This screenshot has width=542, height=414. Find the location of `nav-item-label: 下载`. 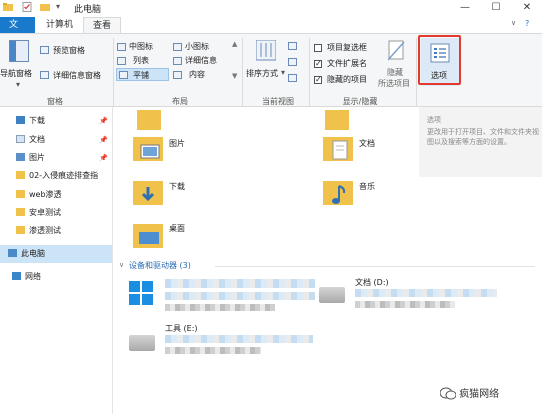

nav-item-label: 下载 is located at coordinates (37, 120).